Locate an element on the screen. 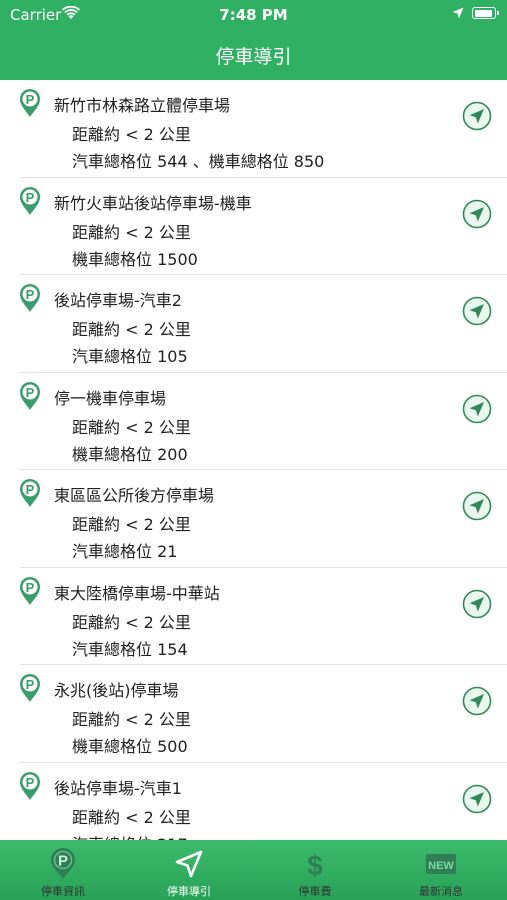 The width and height of the screenshot is (507, 900). tab-parking-info: P 停車資訊 is located at coordinates (63, 870).